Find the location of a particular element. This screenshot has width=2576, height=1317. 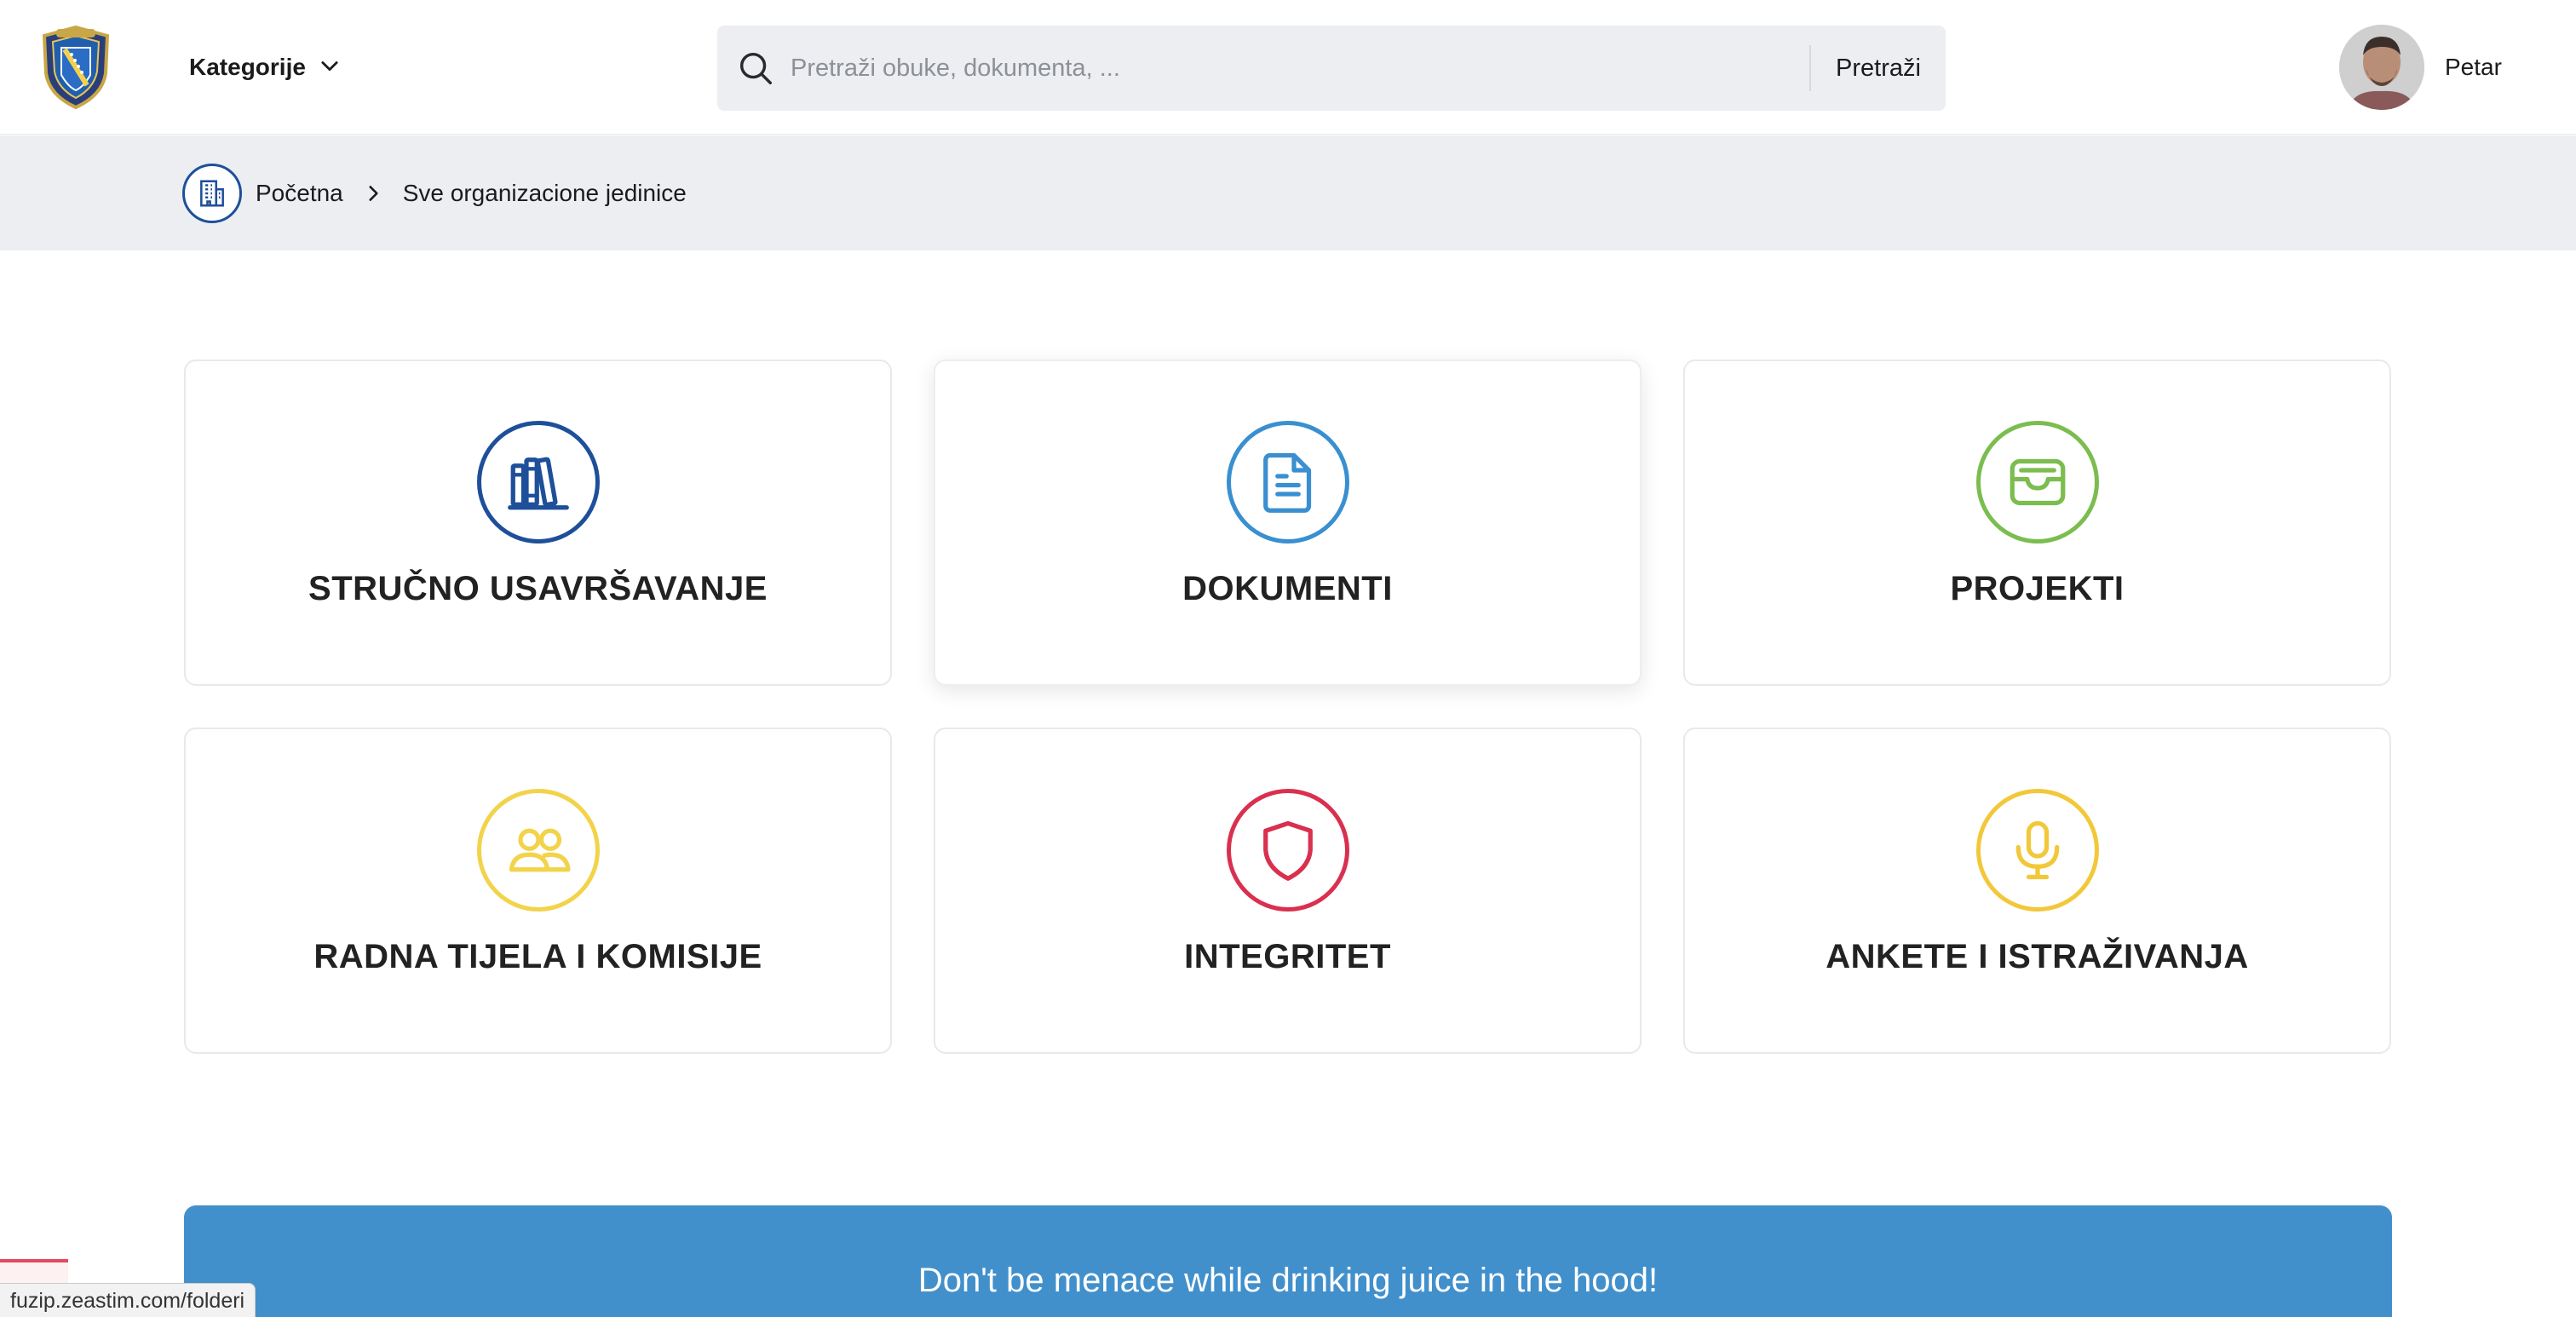

breadcrumb-current: Sve organizacione jedinice is located at coordinates (545, 193).